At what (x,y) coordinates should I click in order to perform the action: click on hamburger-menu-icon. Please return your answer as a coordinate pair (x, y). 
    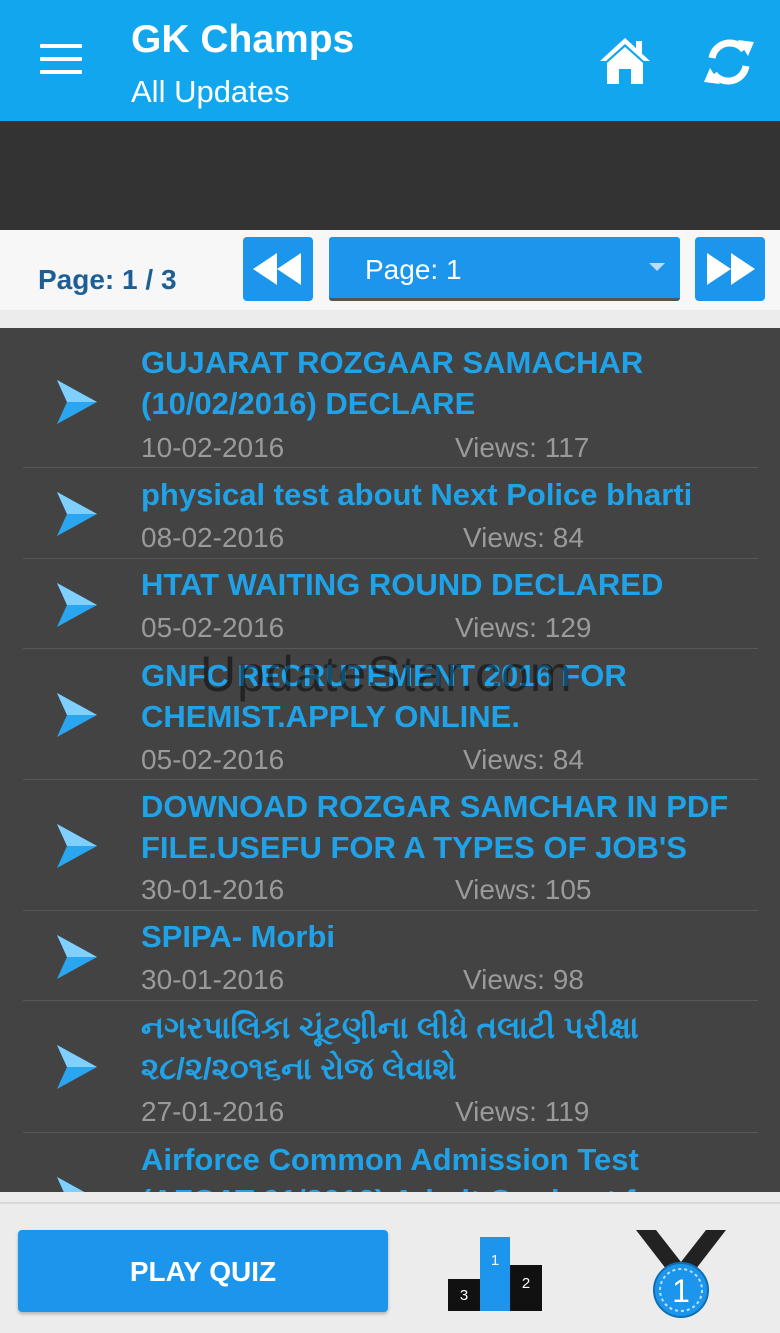
    Looking at the image, I should click on (61, 60).